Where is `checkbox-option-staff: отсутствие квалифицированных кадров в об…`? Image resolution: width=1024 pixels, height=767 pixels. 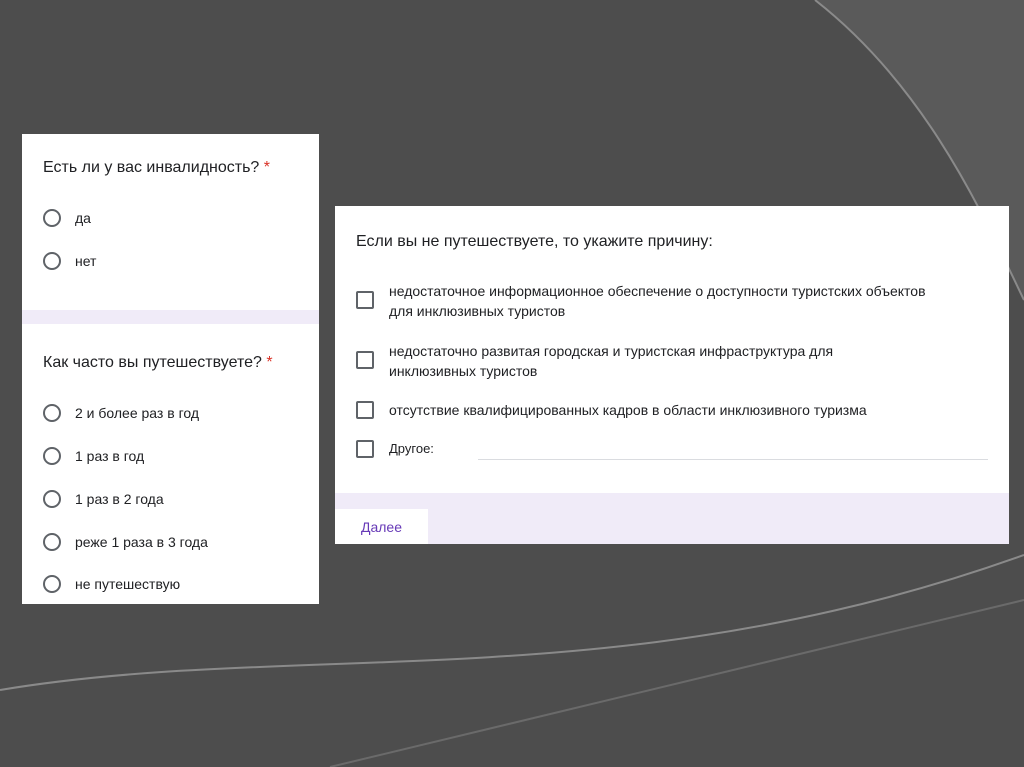
checkbox-option-staff: отсутствие квалифицированных кадров в об… is located at coordinates (652, 410).